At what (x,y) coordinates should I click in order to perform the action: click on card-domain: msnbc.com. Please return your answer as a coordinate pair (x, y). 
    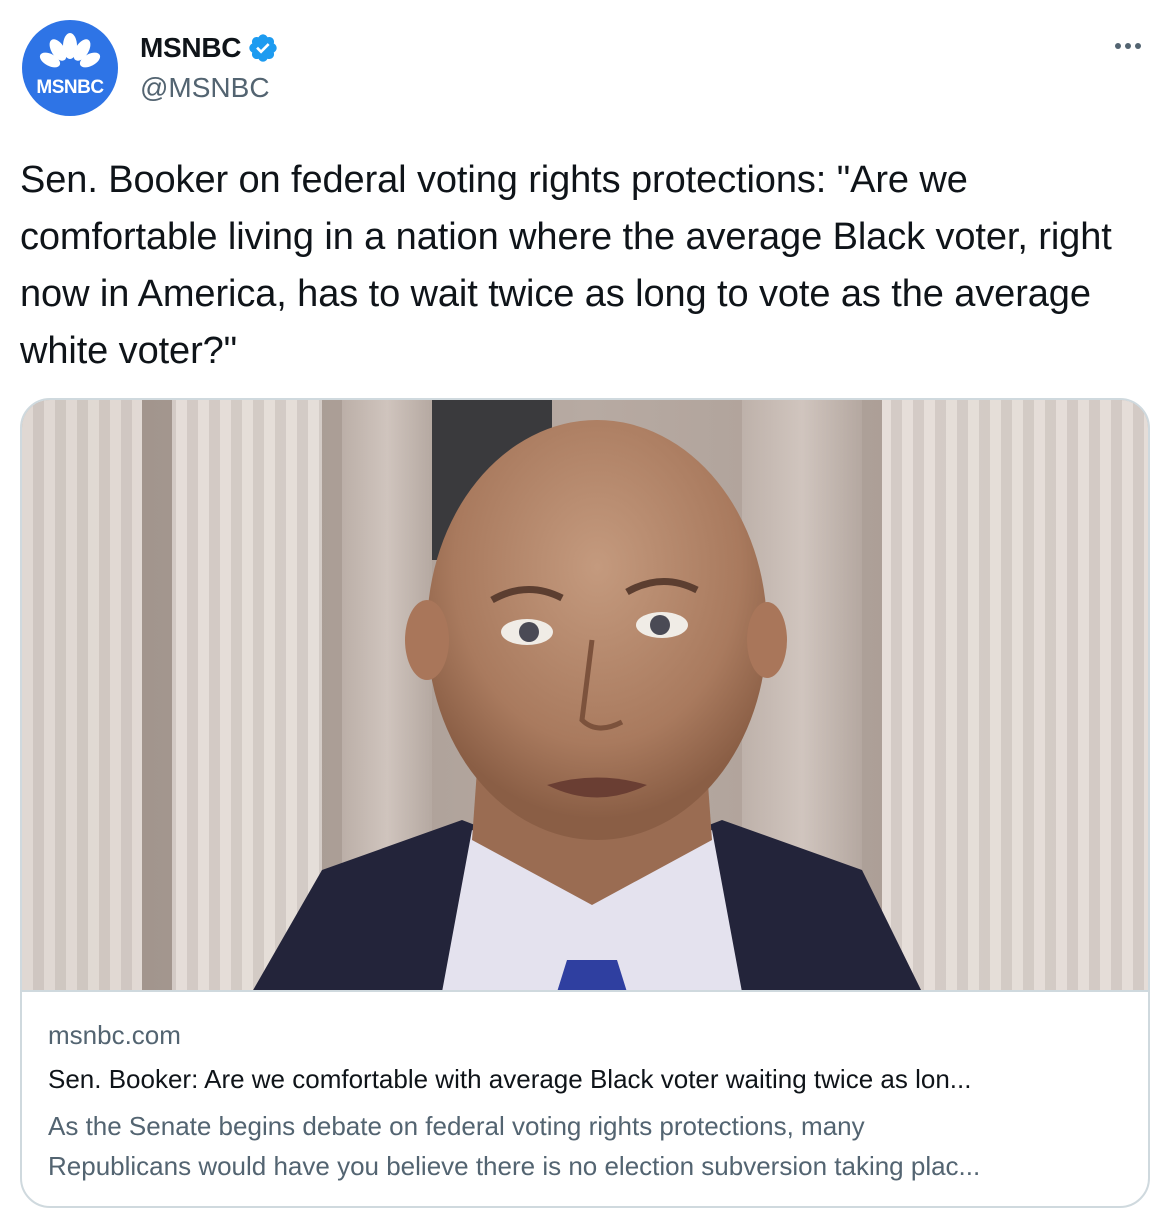
    Looking at the image, I should click on (114, 1035).